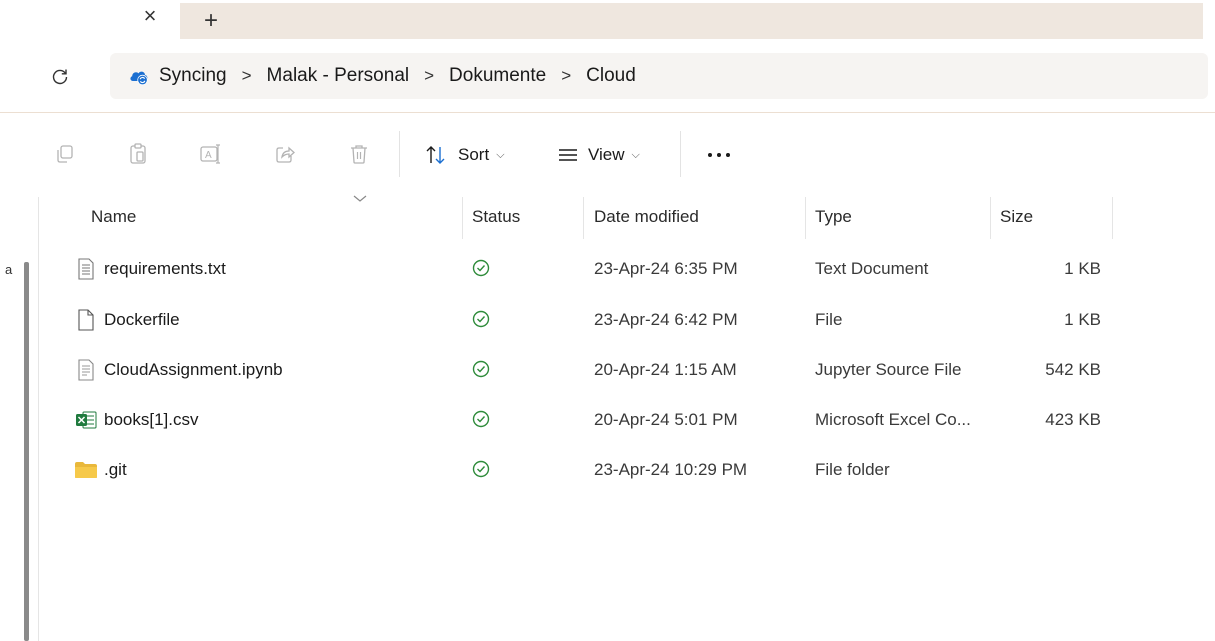 The height and width of the screenshot is (641, 1215). Describe the element at coordinates (568, 155) in the screenshot. I see `view-icon` at that location.